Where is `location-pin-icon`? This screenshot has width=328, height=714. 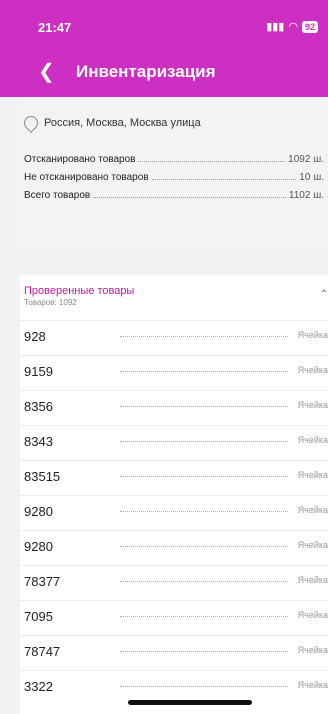
location-pin-icon is located at coordinates (31, 123).